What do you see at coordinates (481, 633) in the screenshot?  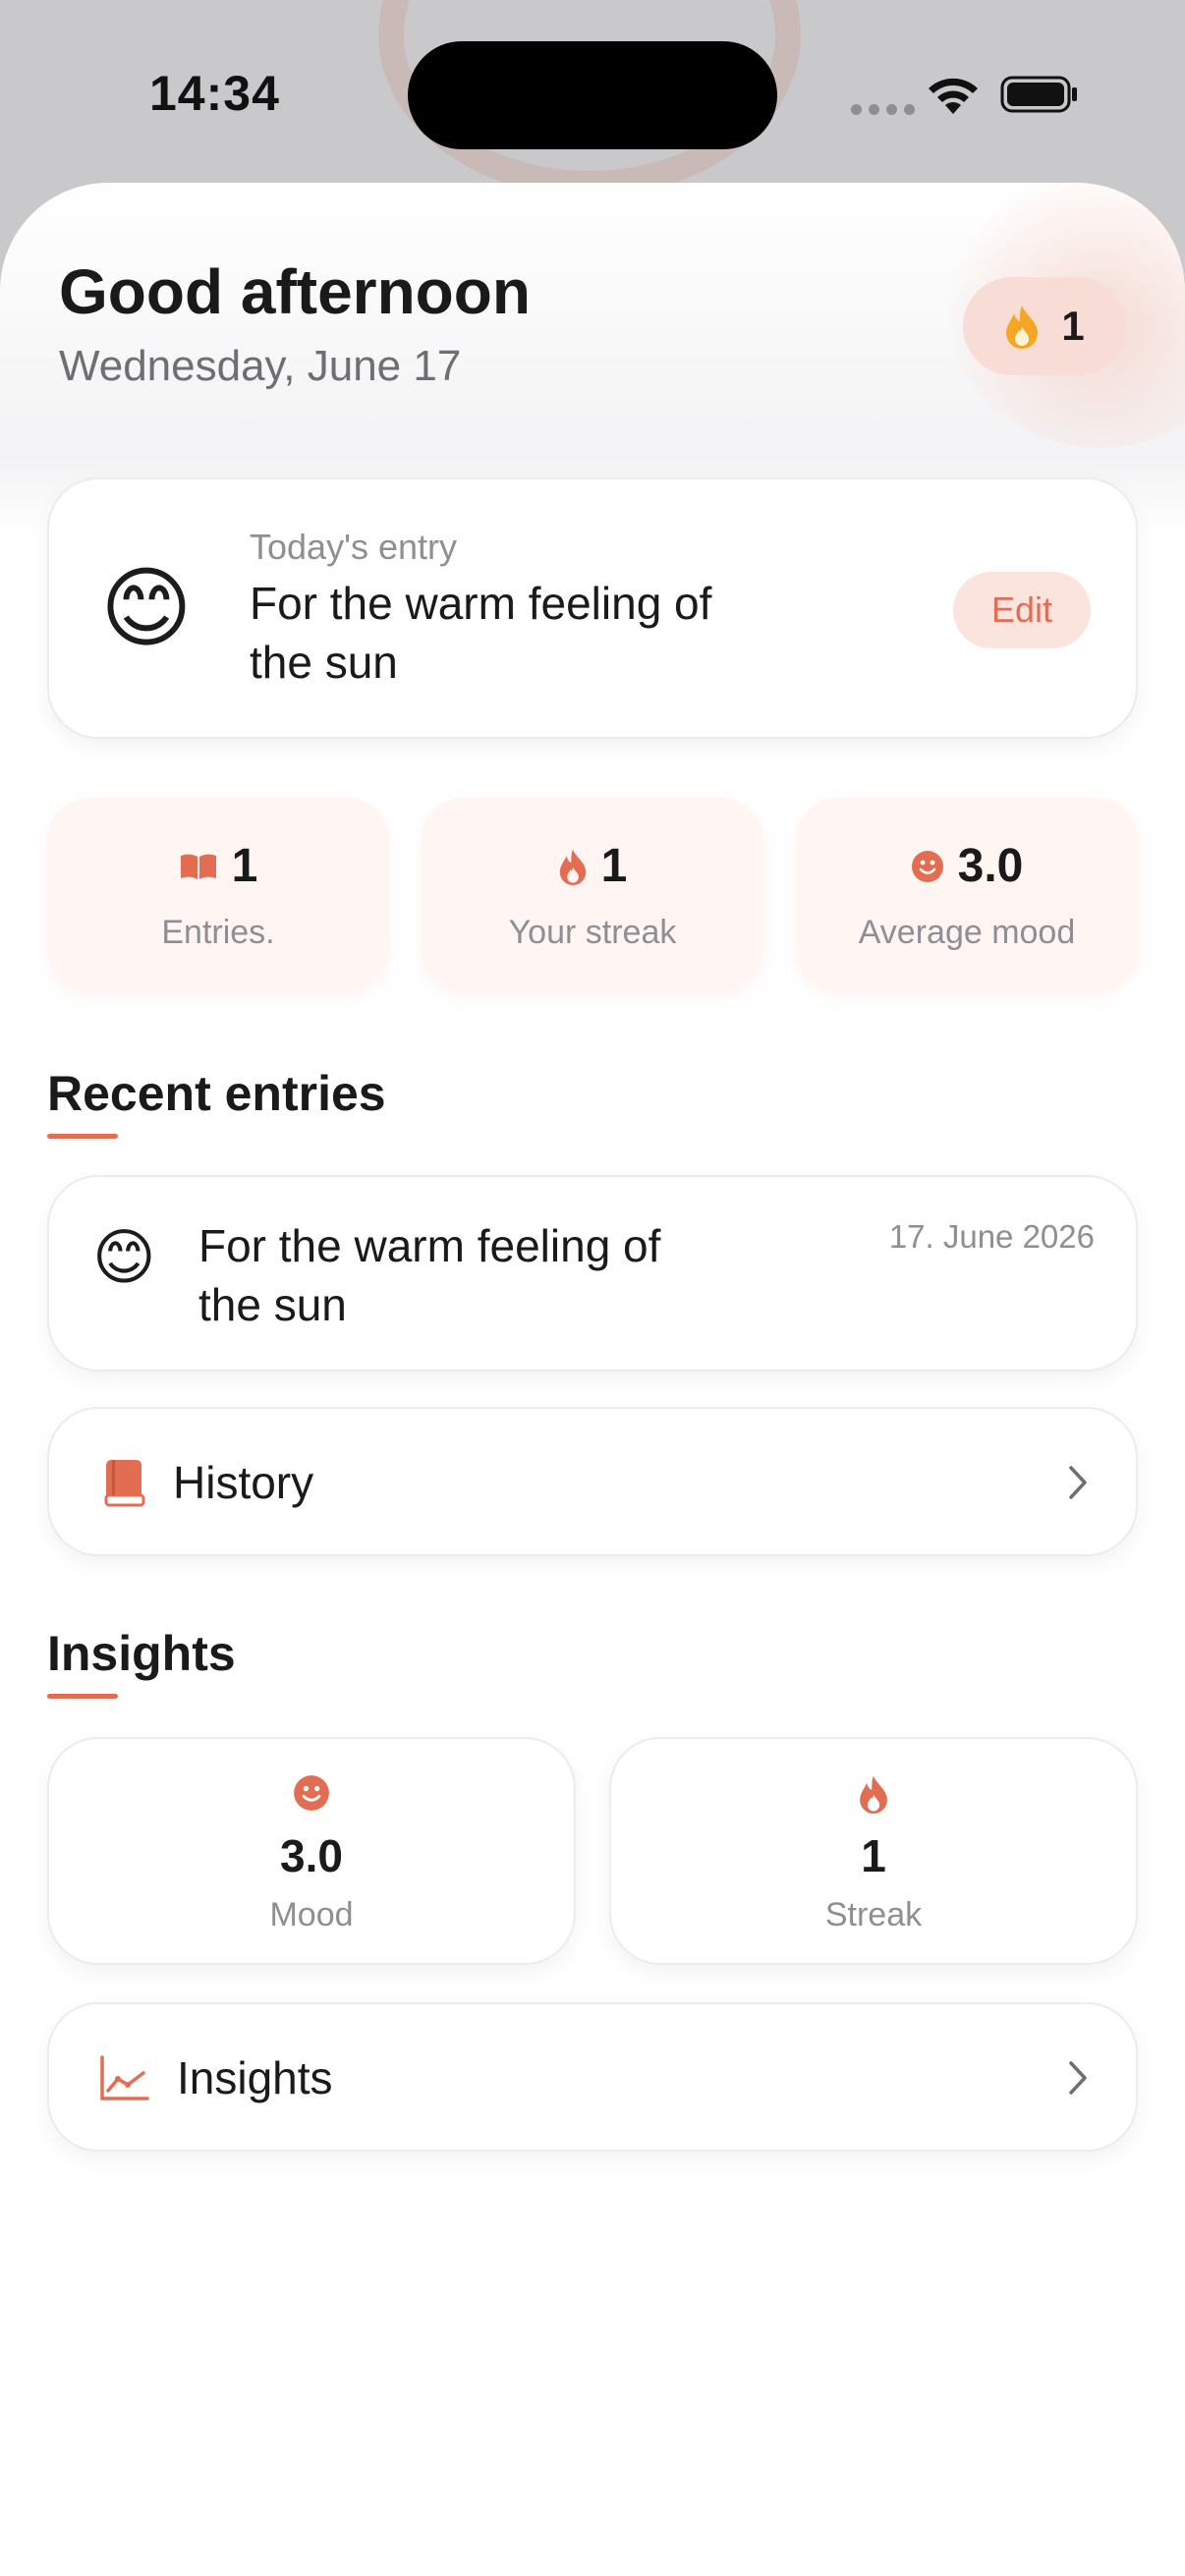 I see `today-entry-text: For the warm feeling of the sun` at bounding box center [481, 633].